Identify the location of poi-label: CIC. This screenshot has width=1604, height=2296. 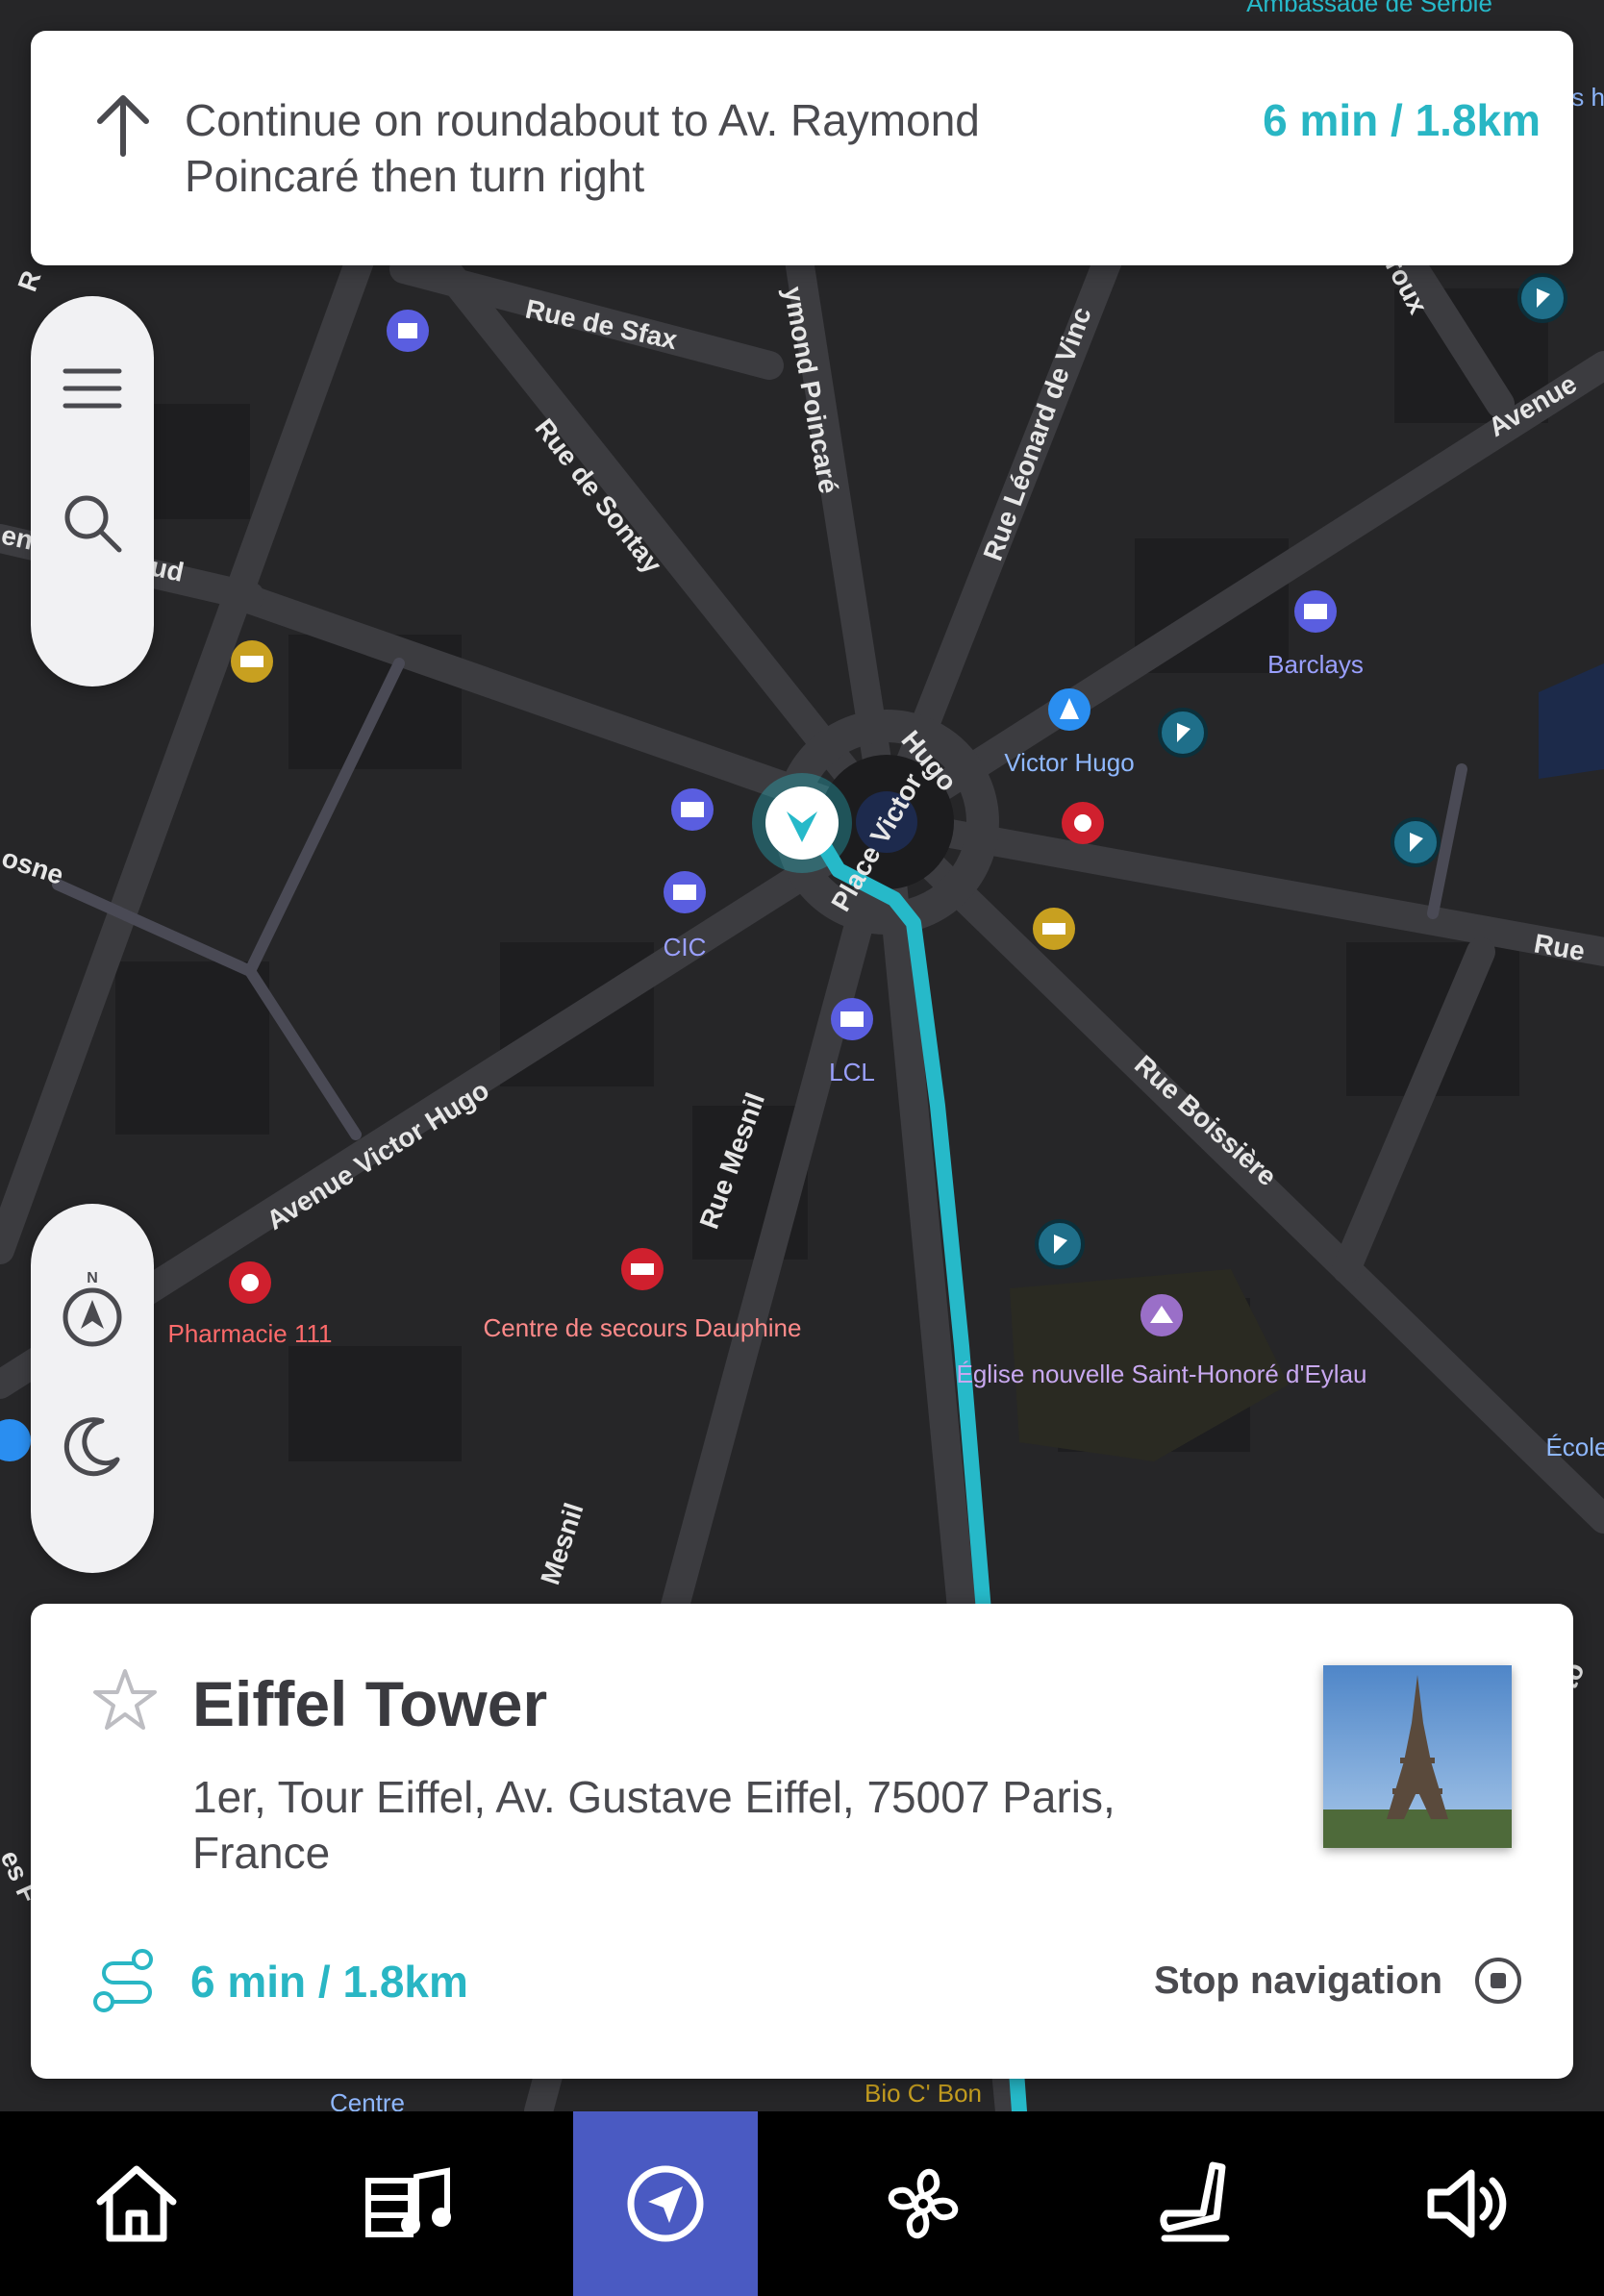
(685, 947).